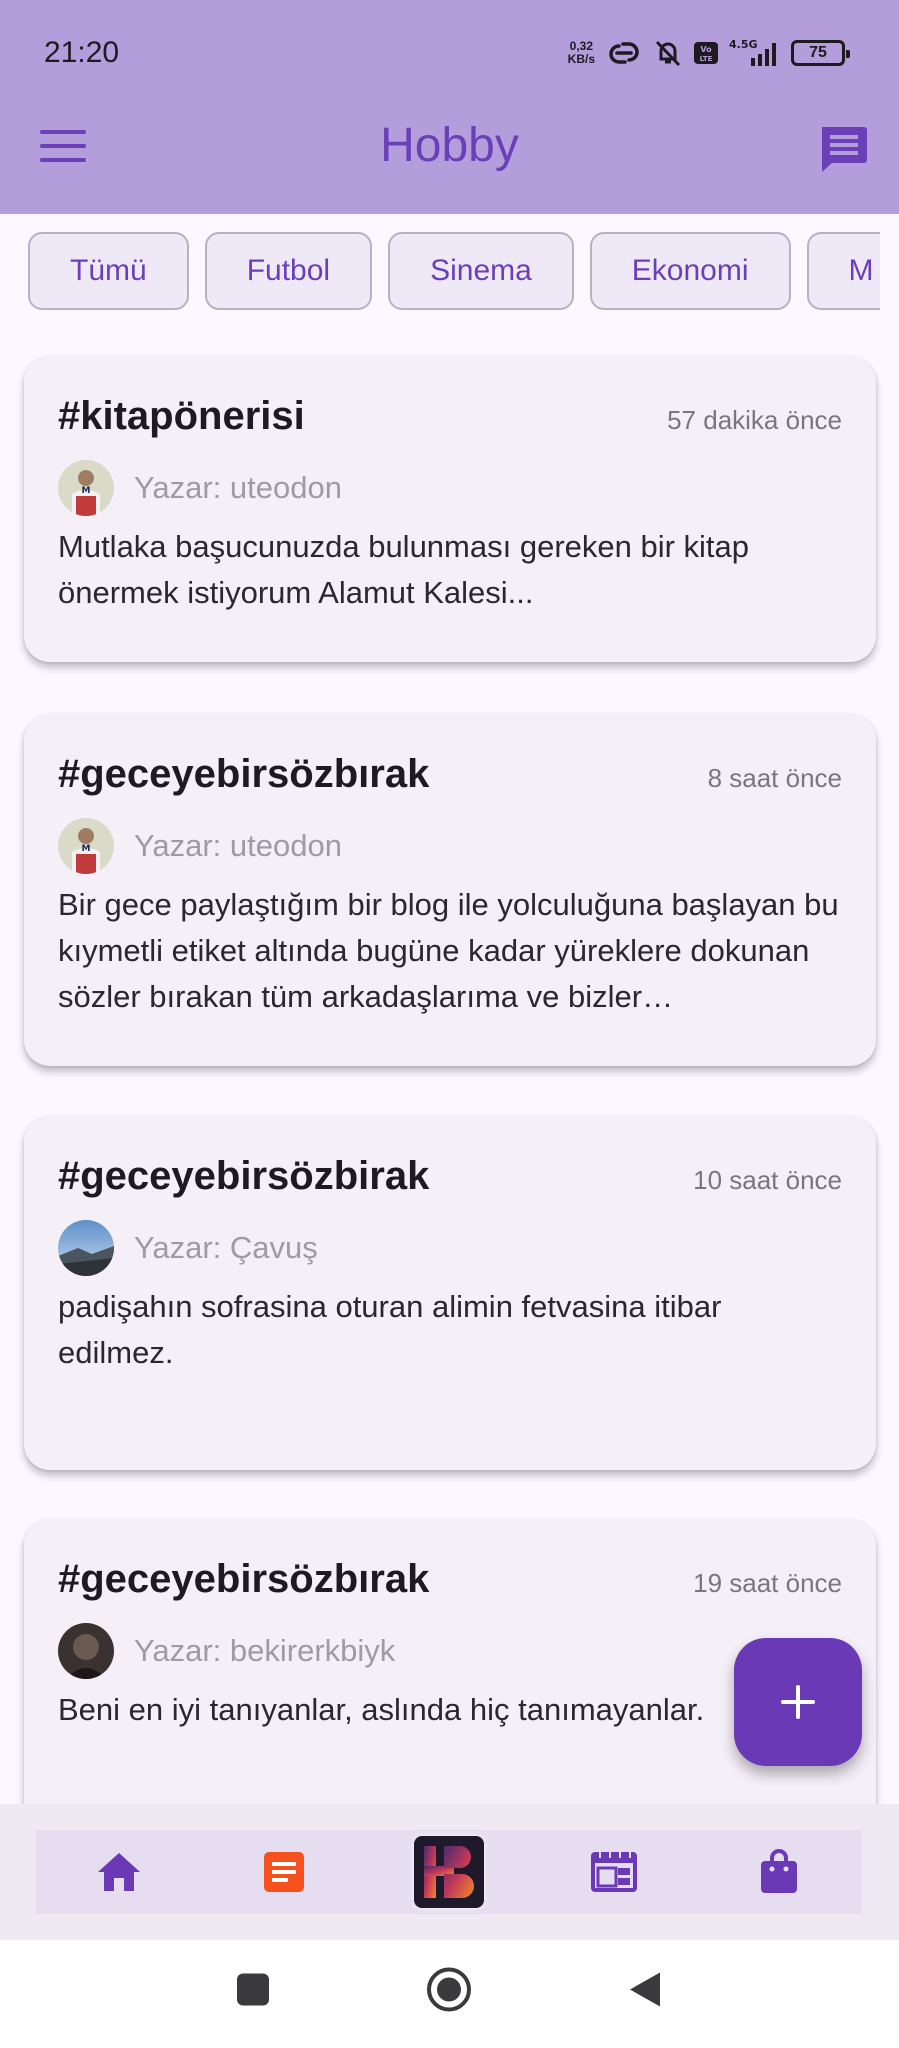 This screenshot has width=899, height=2048. Describe the element at coordinates (265, 1650) in the screenshot. I see `post-author: Yazar: bekirerkbiyk` at that location.